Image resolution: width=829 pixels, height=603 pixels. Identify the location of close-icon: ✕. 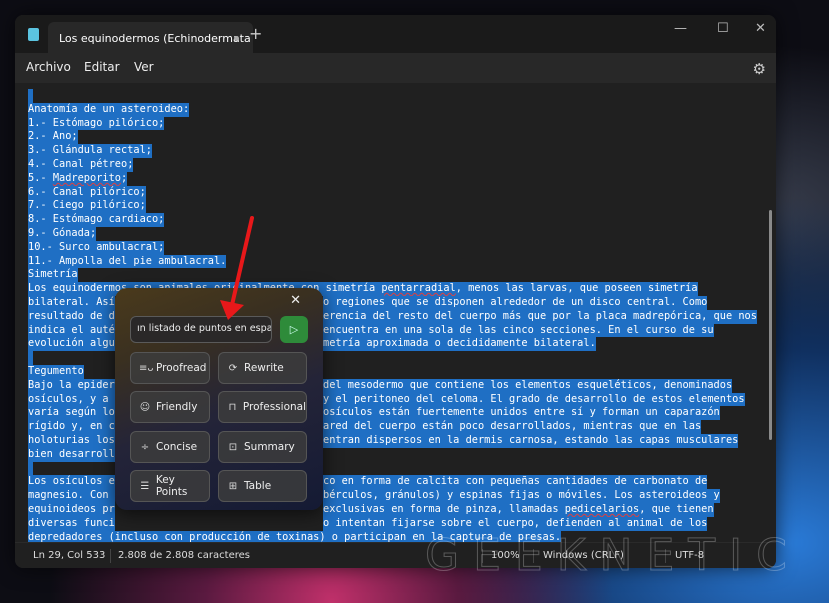
(295, 300).